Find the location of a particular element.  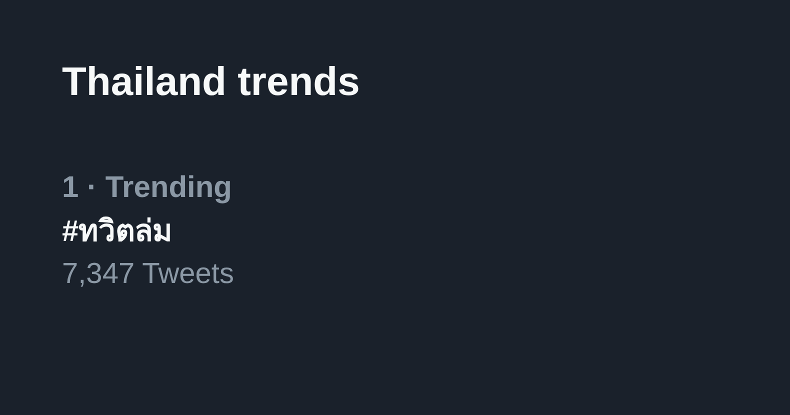

tweet-count: 7,347 Tweets is located at coordinates (148, 274).